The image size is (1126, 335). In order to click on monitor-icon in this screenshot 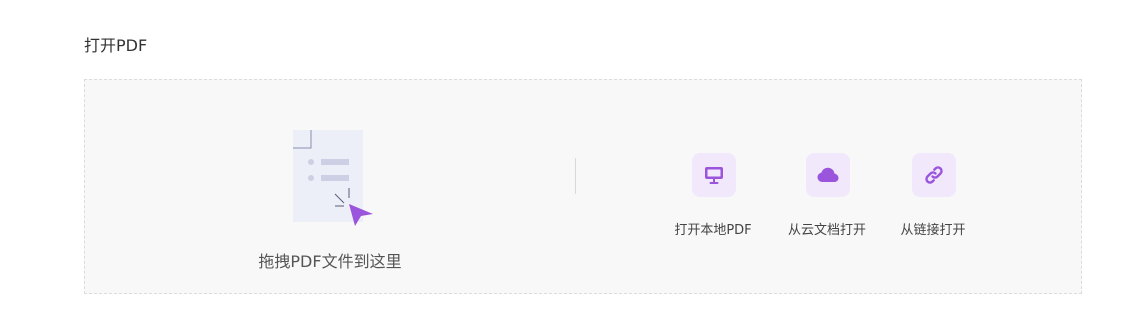, I will do `click(714, 175)`.